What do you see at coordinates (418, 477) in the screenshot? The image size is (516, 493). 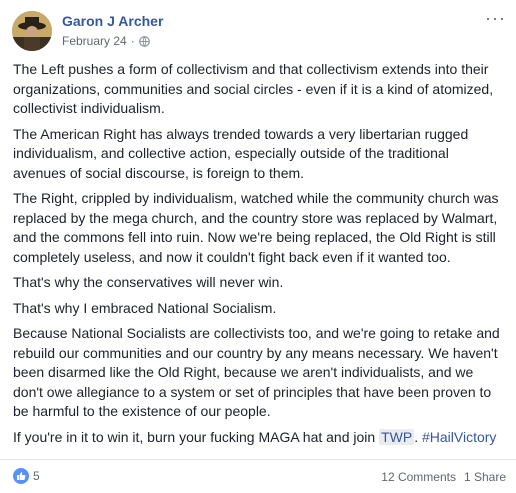 I see `comments-count: 12 Comments` at bounding box center [418, 477].